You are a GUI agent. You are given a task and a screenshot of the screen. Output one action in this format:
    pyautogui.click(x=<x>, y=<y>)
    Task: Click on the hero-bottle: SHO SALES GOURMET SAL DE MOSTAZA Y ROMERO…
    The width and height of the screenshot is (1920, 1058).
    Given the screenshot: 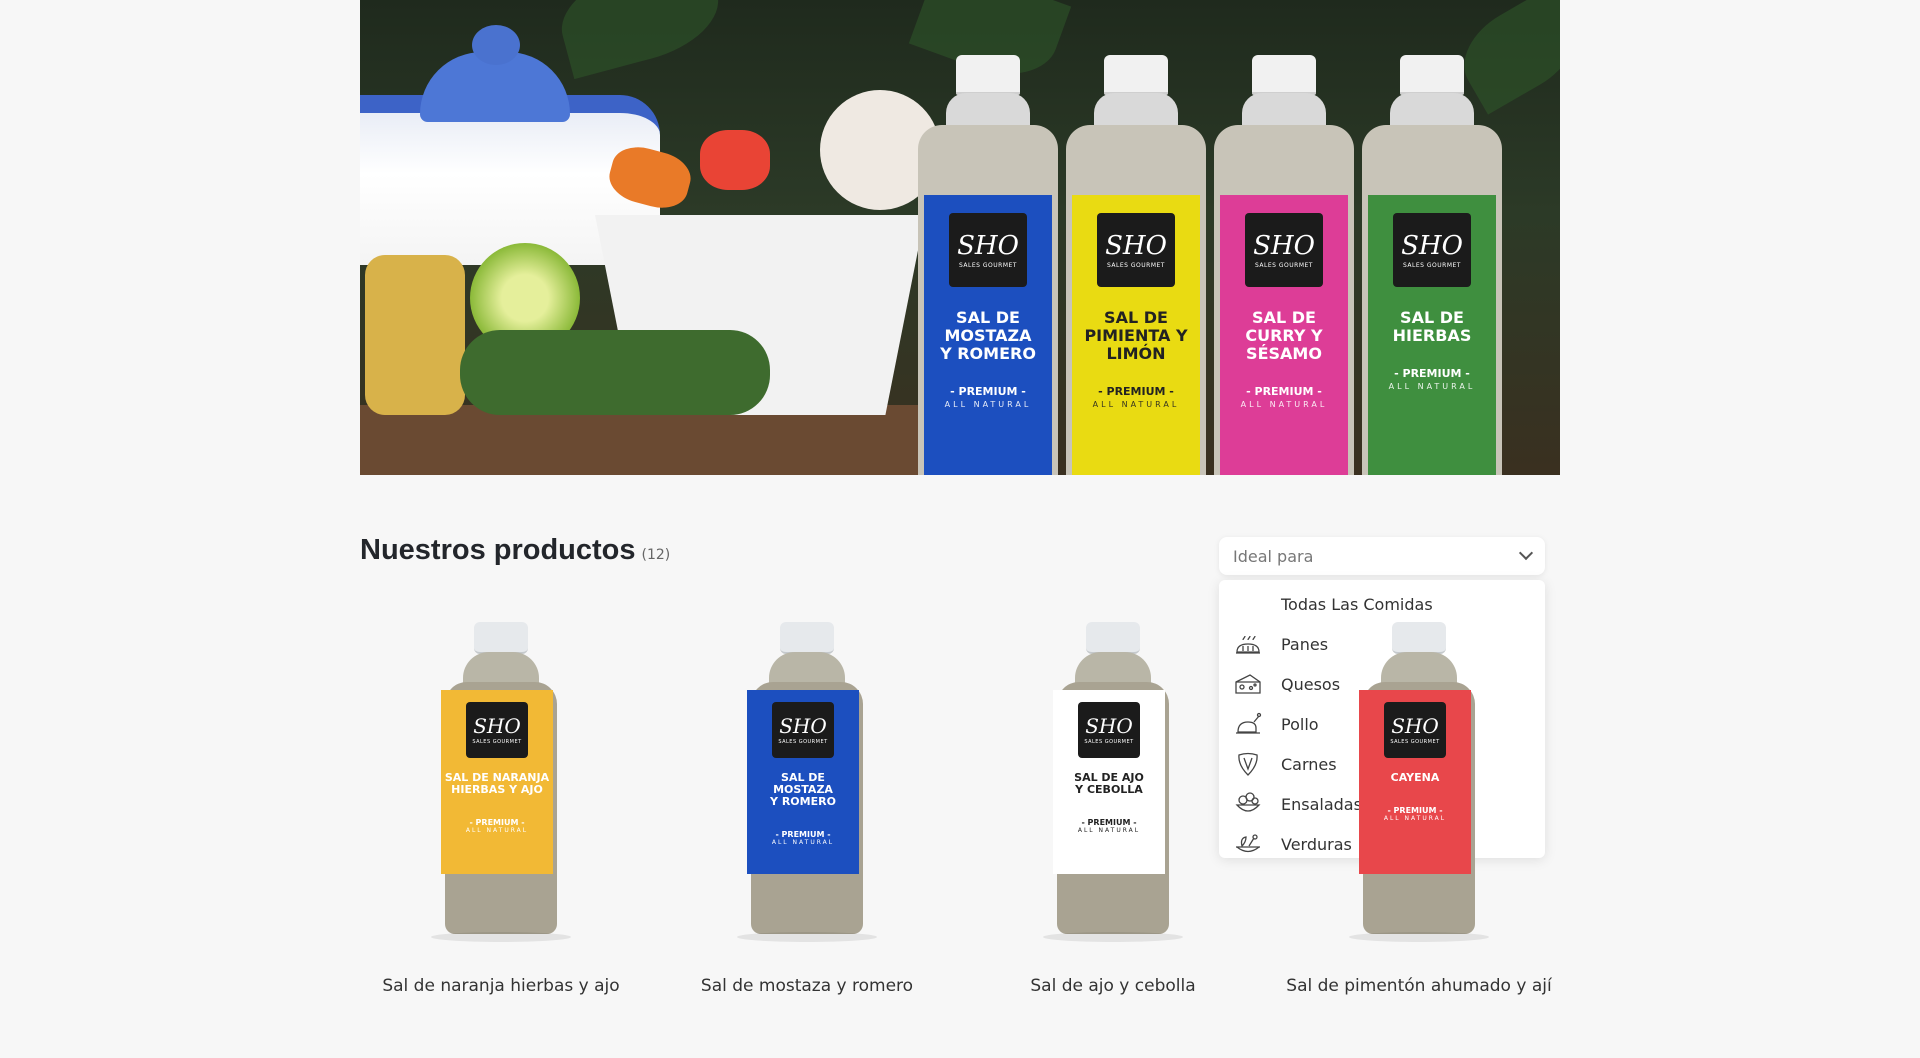 What is the action you would take?
    pyautogui.click(x=988, y=265)
    